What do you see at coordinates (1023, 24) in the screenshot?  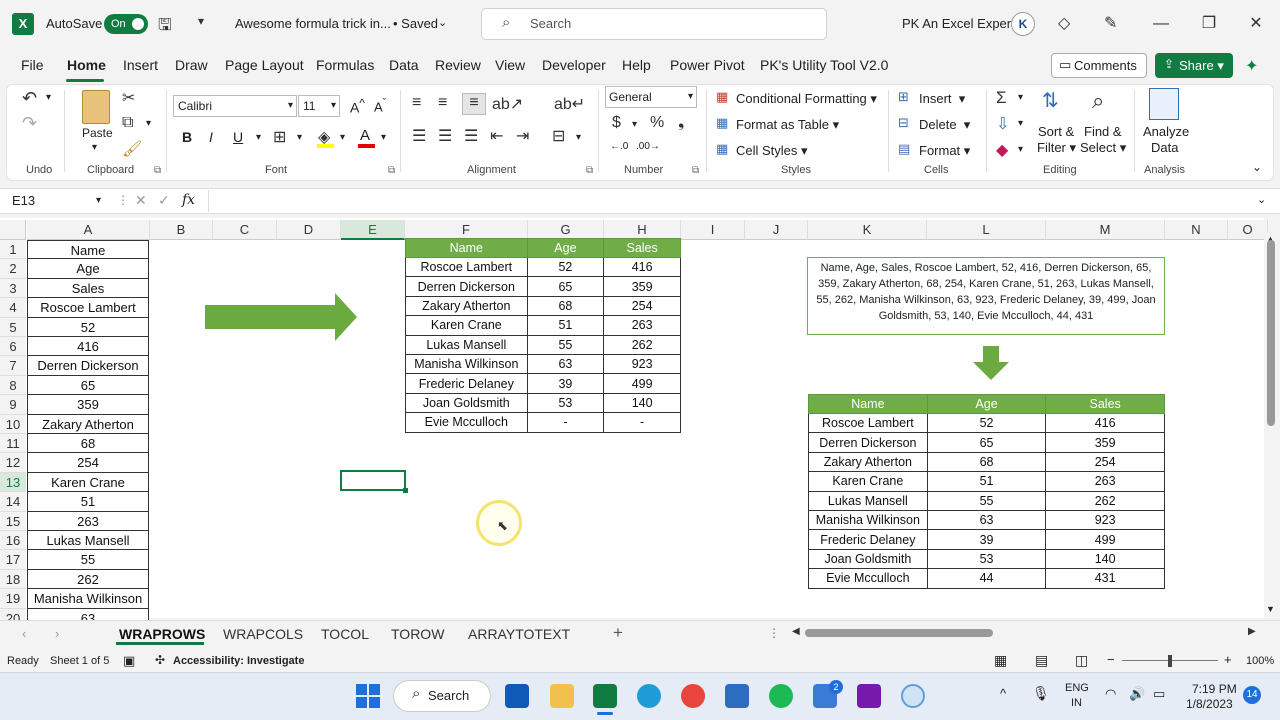 I see `avatar: K` at bounding box center [1023, 24].